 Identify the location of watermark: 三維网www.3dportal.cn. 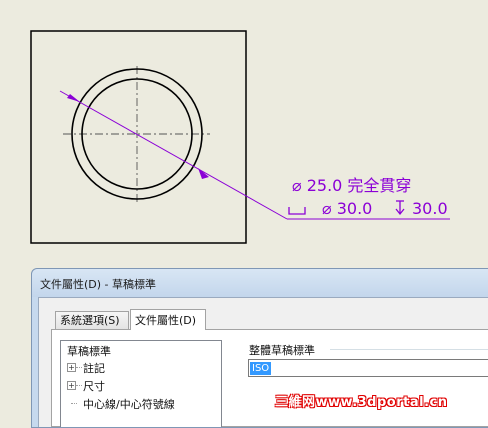
(361, 402).